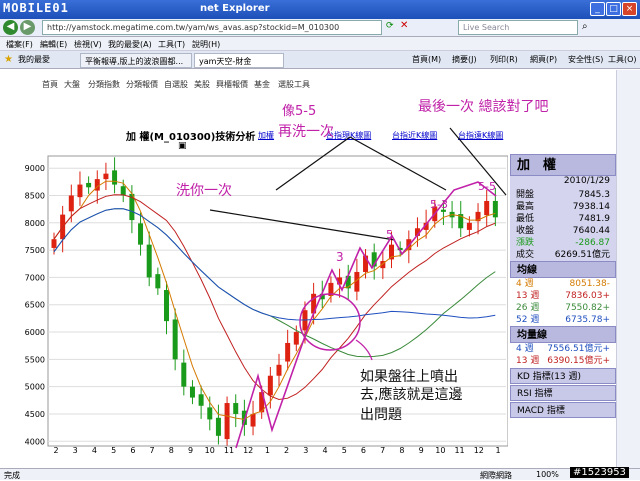 This screenshot has width=640, height=481. Describe the element at coordinates (439, 204) in the screenshot. I see `wave-label-5-3: 5-3` at that location.